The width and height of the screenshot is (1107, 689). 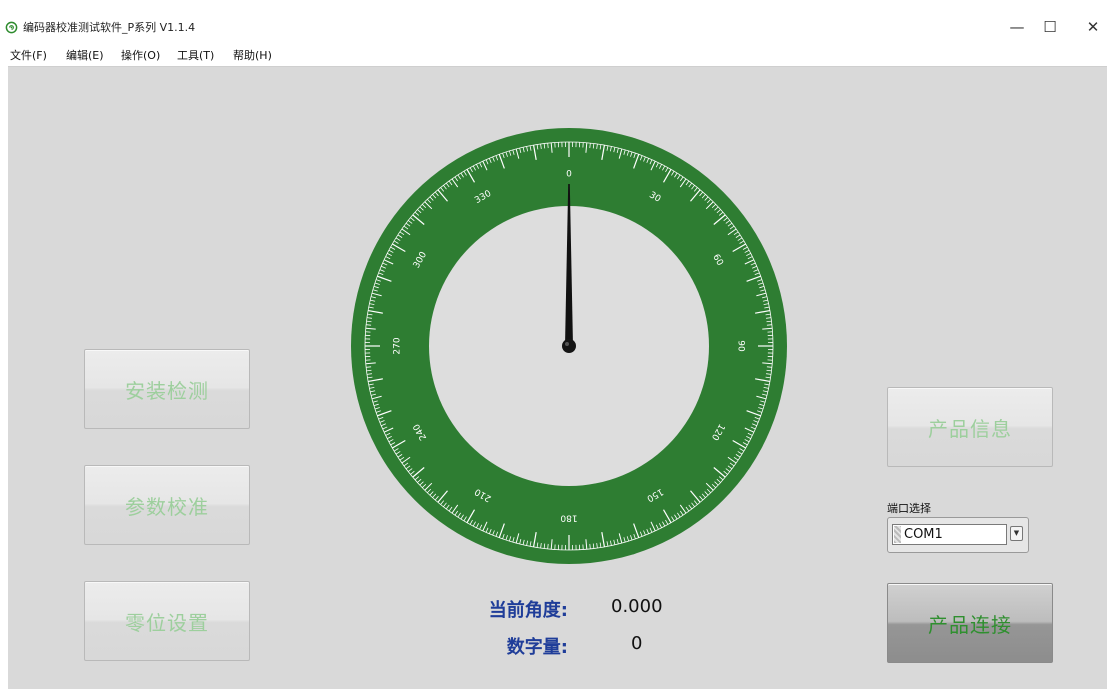 I want to click on digital-count-value: 0, so click(x=637, y=643).